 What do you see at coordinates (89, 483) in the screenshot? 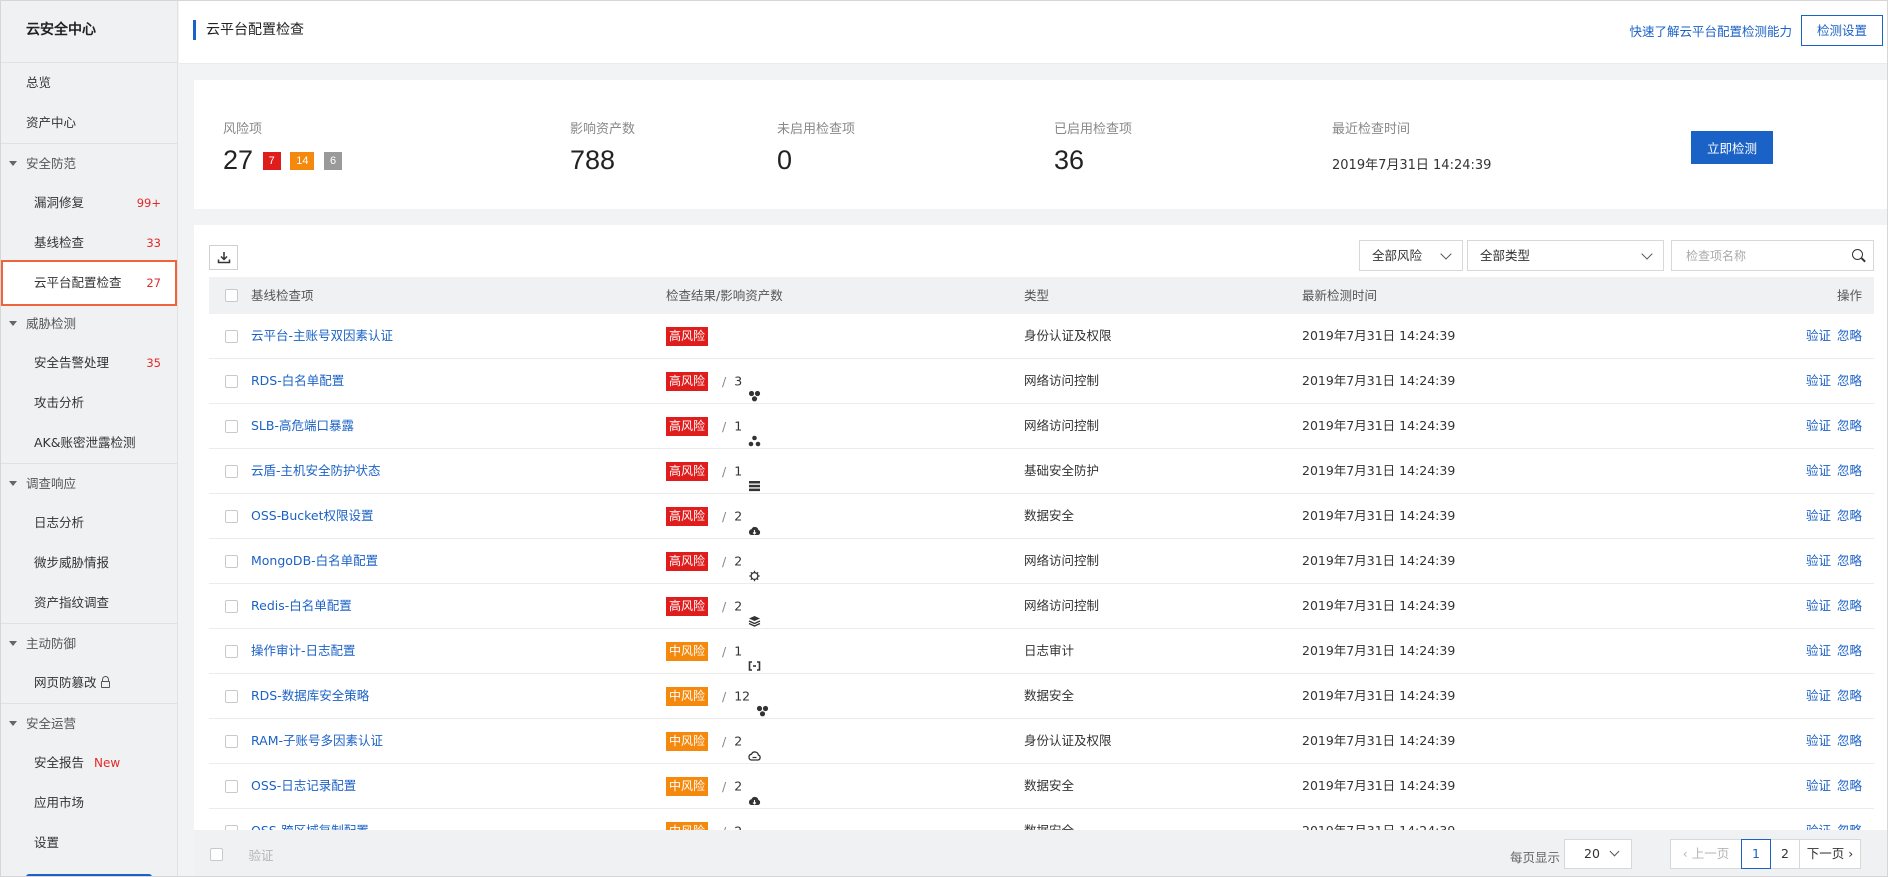
I see `sidebar-group-investigation: 调查响应` at bounding box center [89, 483].